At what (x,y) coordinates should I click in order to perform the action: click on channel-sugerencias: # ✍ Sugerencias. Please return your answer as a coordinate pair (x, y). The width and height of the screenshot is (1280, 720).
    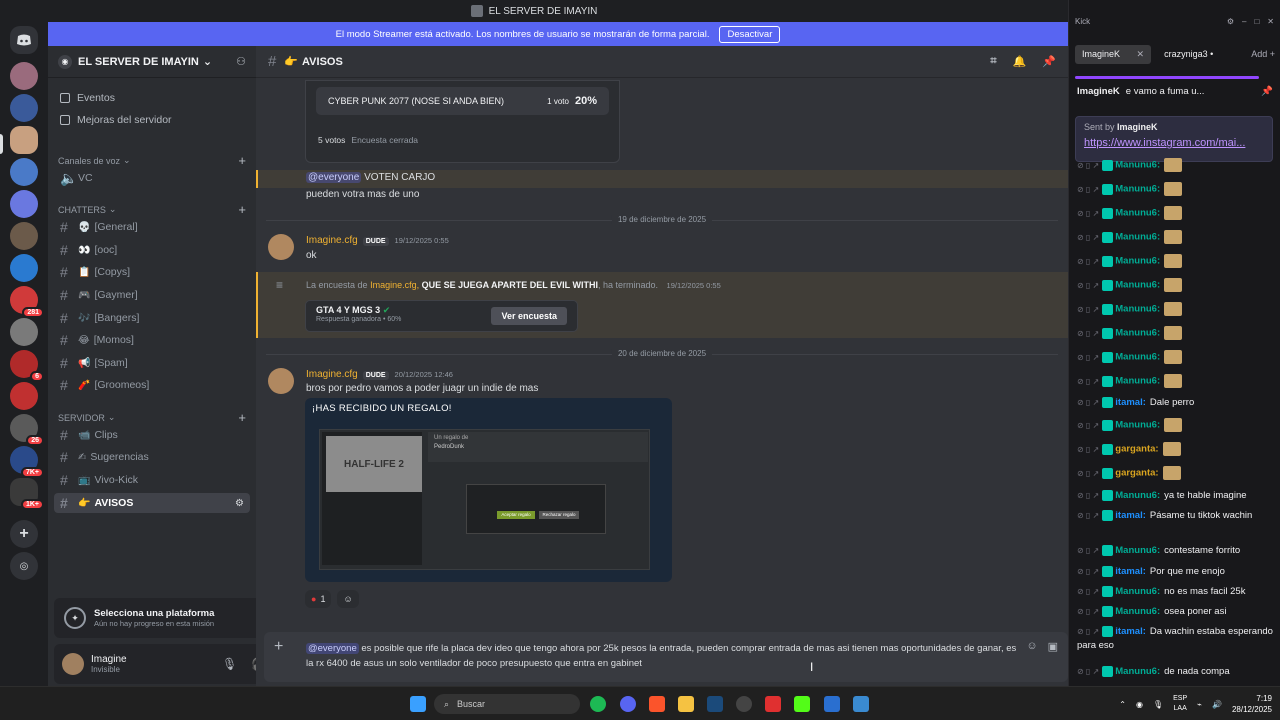
    Looking at the image, I should click on (152, 457).